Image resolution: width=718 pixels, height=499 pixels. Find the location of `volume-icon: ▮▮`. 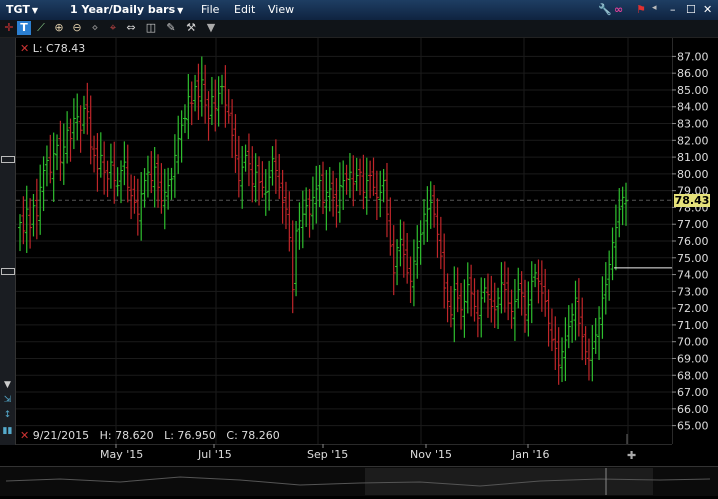

volume-icon: ▮▮ is located at coordinates (7, 431).